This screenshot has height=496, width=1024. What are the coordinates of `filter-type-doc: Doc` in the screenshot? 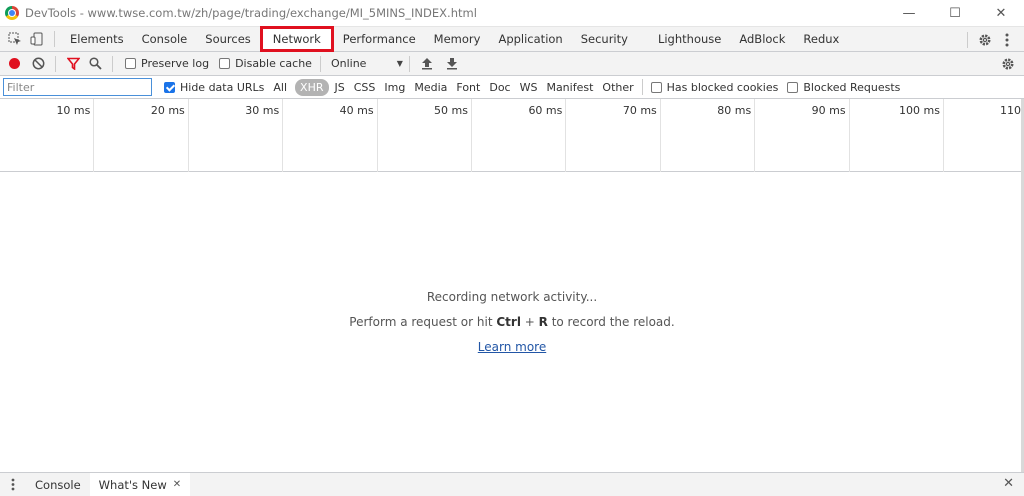 It's located at (499, 87).